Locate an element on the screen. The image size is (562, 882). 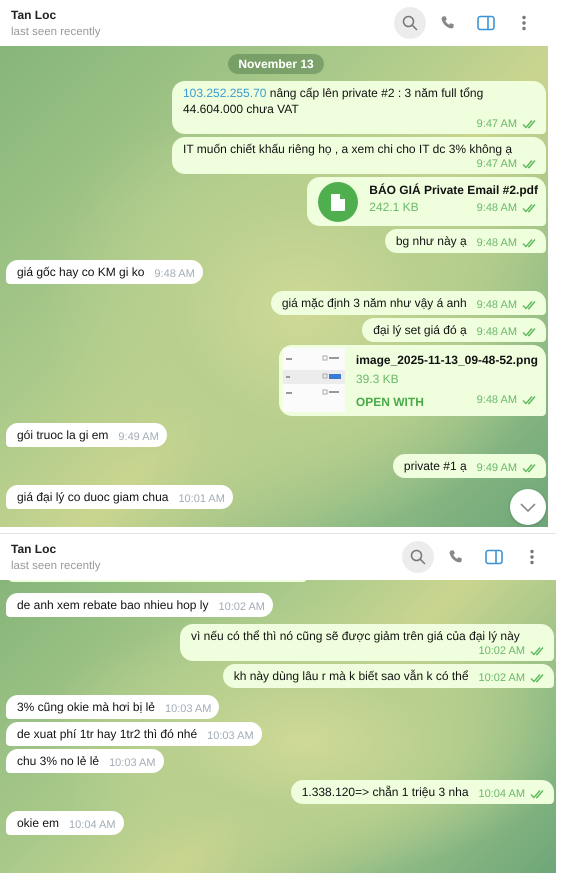
message-text: giá mặc định 3 năm như vậy á anh is located at coordinates (374, 303).